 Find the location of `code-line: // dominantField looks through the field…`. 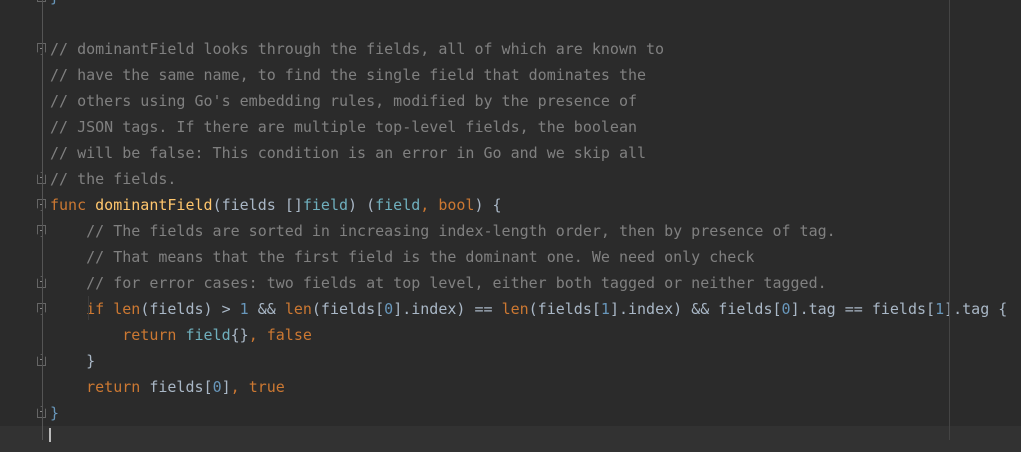

code-line: // dominantField looks through the field… is located at coordinates (510, 49).